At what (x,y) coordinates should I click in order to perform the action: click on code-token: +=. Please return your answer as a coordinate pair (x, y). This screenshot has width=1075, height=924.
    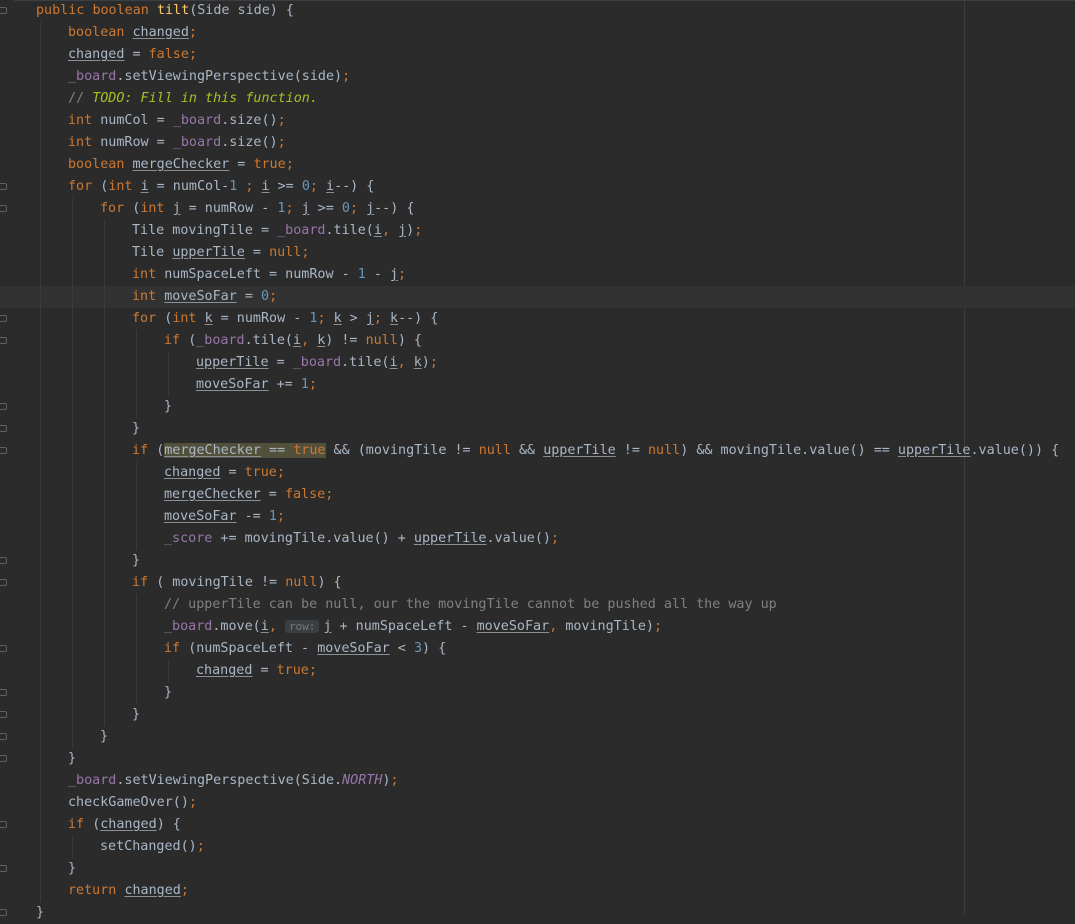
    Looking at the image, I should click on (284, 384).